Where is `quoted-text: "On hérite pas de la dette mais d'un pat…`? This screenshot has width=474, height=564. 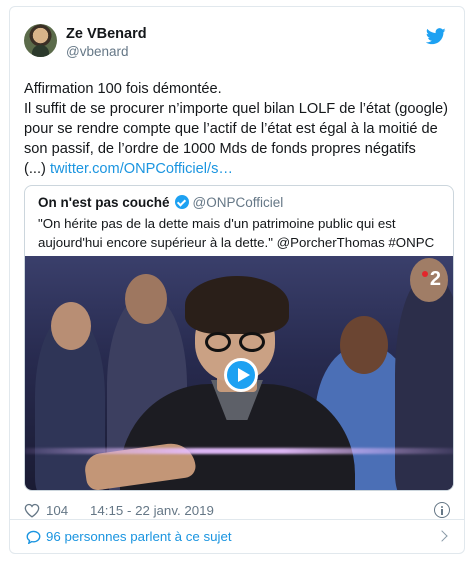 quoted-text: "On hérite pas de la dette mais d'un pat… is located at coordinates (236, 233).